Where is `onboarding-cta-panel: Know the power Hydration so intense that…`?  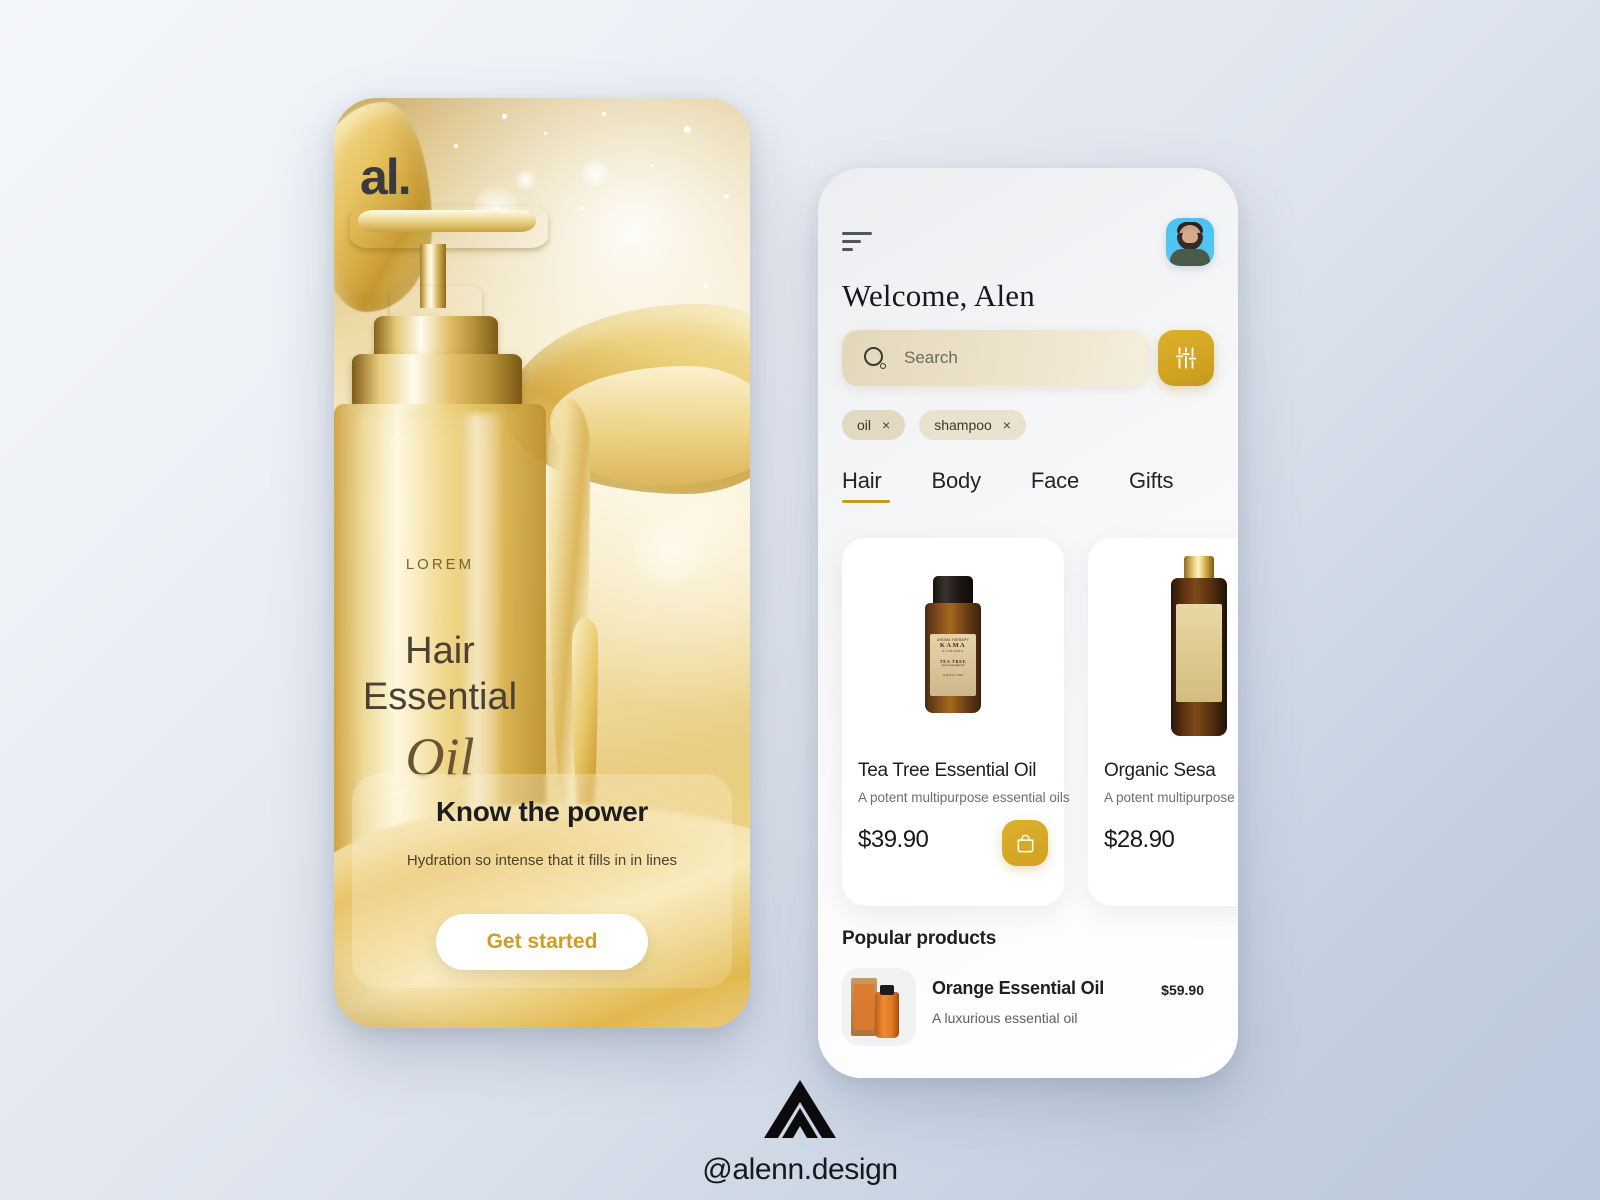
onboarding-cta-panel: Know the power Hydration so intense that… is located at coordinates (542, 881).